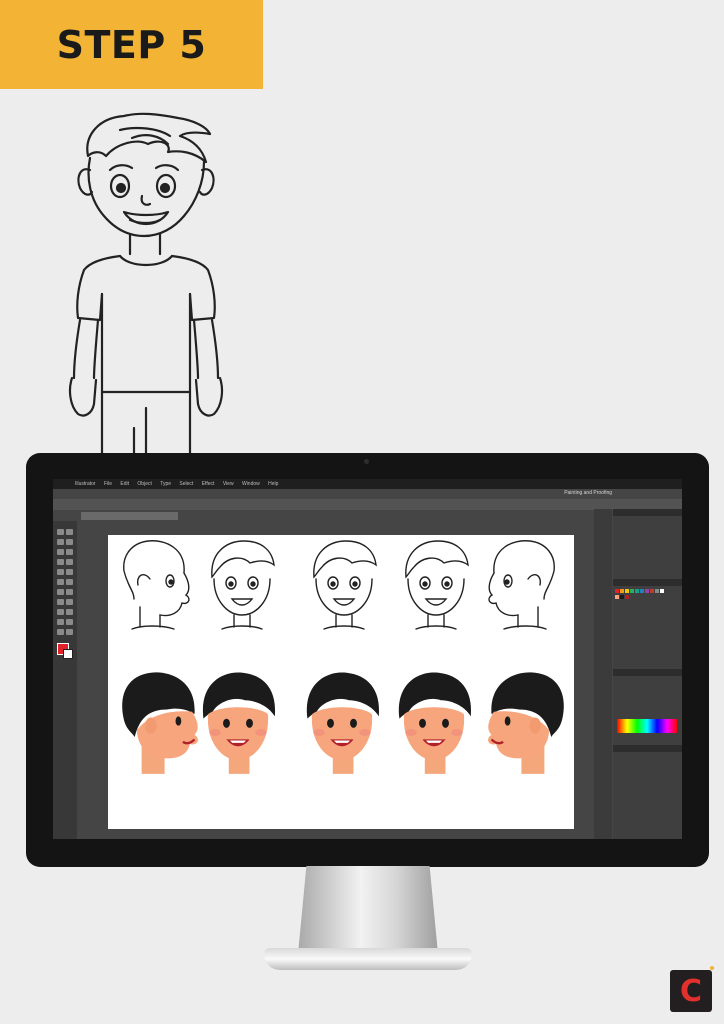 The image size is (724, 1024). I want to click on menu-view: View, so click(228, 484).